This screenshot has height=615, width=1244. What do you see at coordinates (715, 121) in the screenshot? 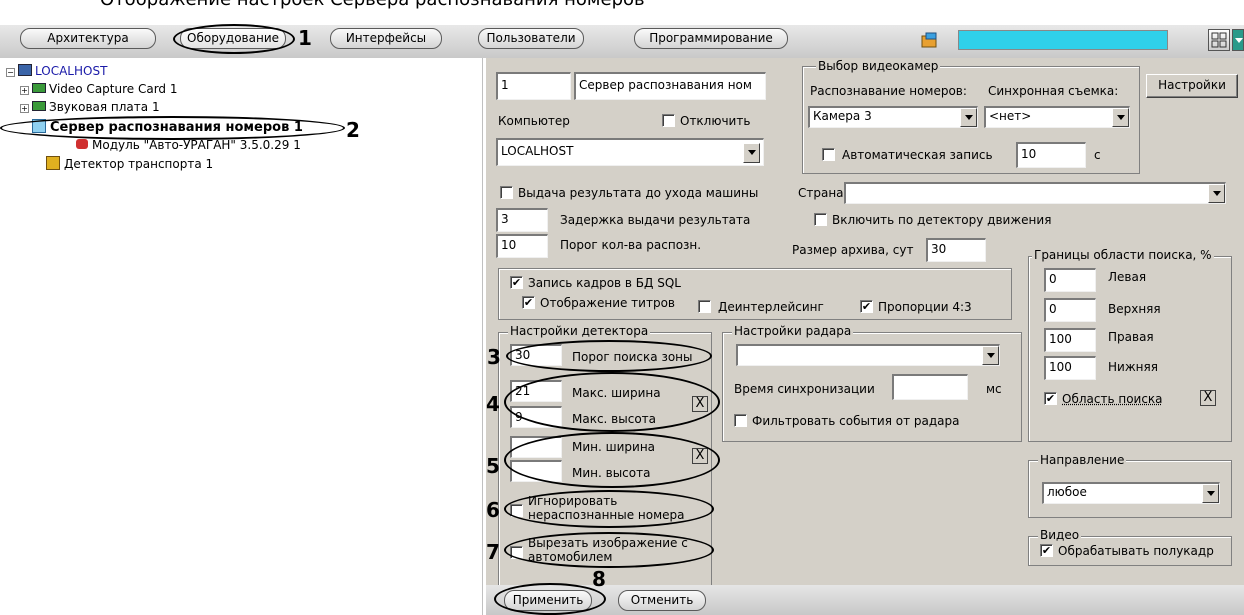
I see `disable-label: Отключить` at bounding box center [715, 121].